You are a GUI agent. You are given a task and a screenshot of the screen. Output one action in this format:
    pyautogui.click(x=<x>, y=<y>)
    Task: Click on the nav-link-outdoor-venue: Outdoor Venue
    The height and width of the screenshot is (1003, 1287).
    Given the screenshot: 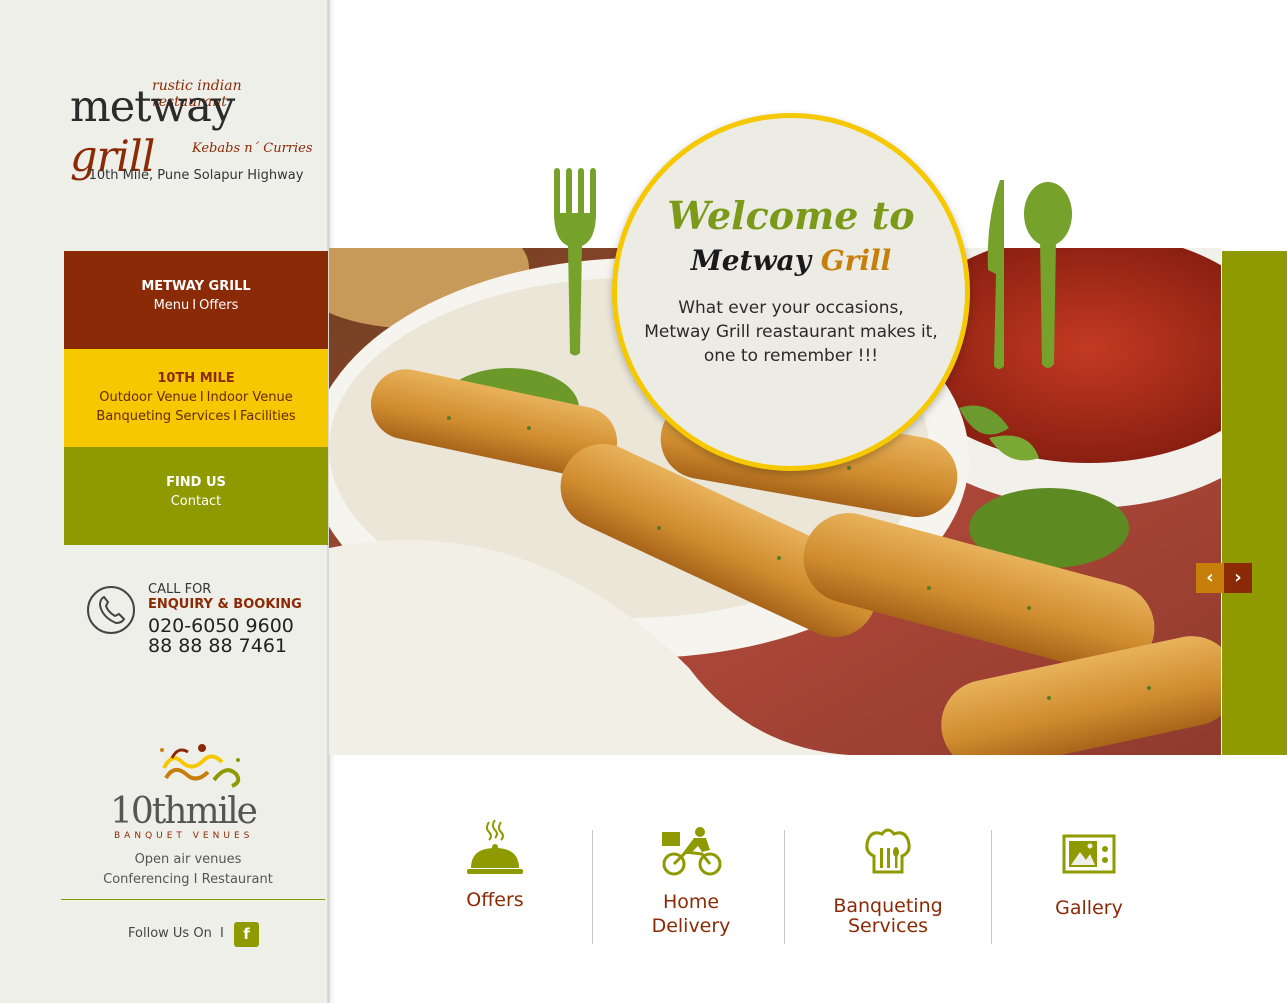 What is the action you would take?
    pyautogui.click(x=148, y=397)
    